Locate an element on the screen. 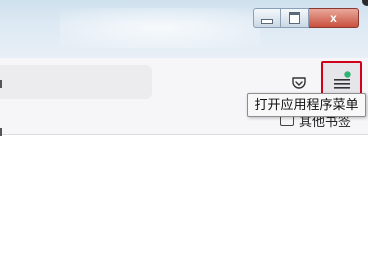 The image size is (368, 274). minimize-button is located at coordinates (267, 18).